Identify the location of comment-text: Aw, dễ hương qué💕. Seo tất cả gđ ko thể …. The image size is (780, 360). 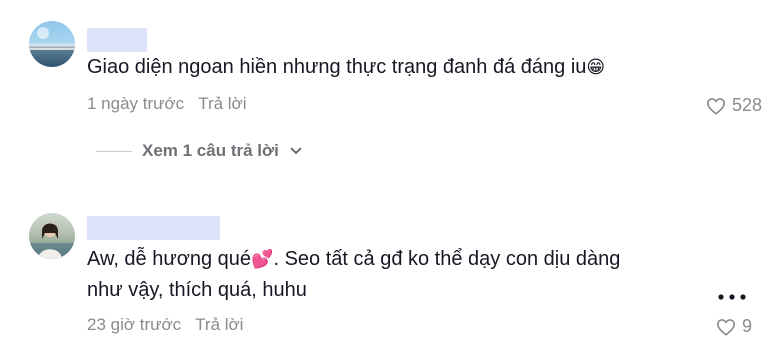
(354, 274).